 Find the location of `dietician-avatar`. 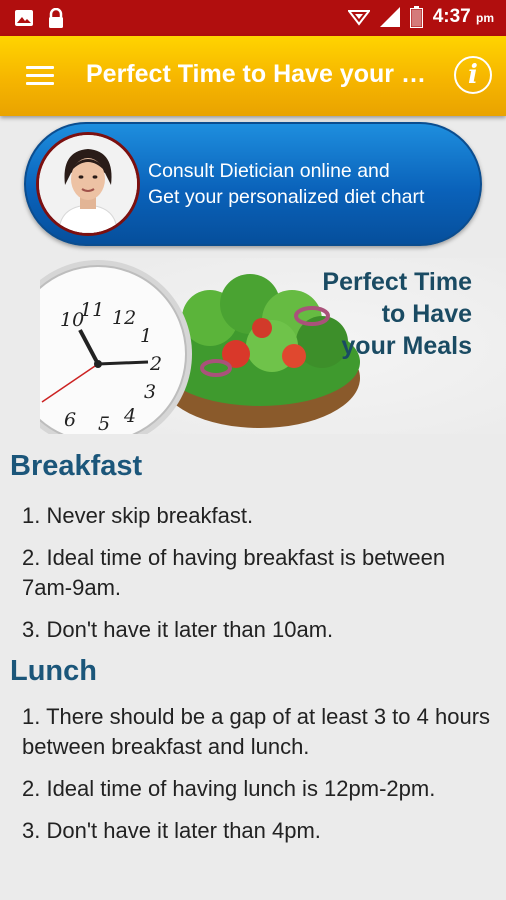

dietician-avatar is located at coordinates (88, 184).